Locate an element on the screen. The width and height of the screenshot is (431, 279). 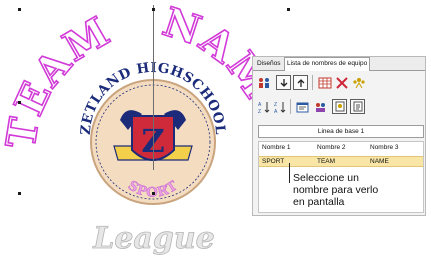
column-header: Nombre 3 is located at coordinates (384, 148).